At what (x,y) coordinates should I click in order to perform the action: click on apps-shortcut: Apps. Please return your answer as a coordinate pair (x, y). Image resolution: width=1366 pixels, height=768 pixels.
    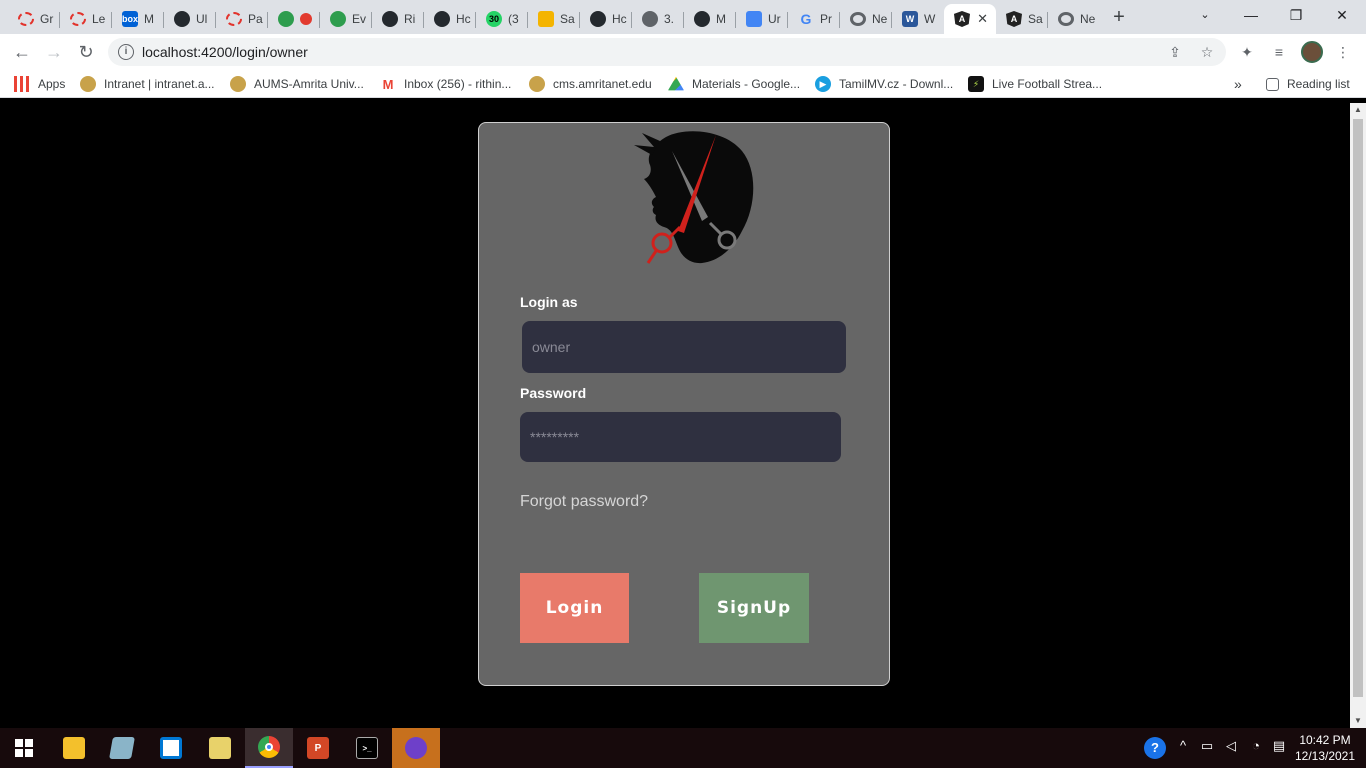
    Looking at the image, I should click on (39, 84).